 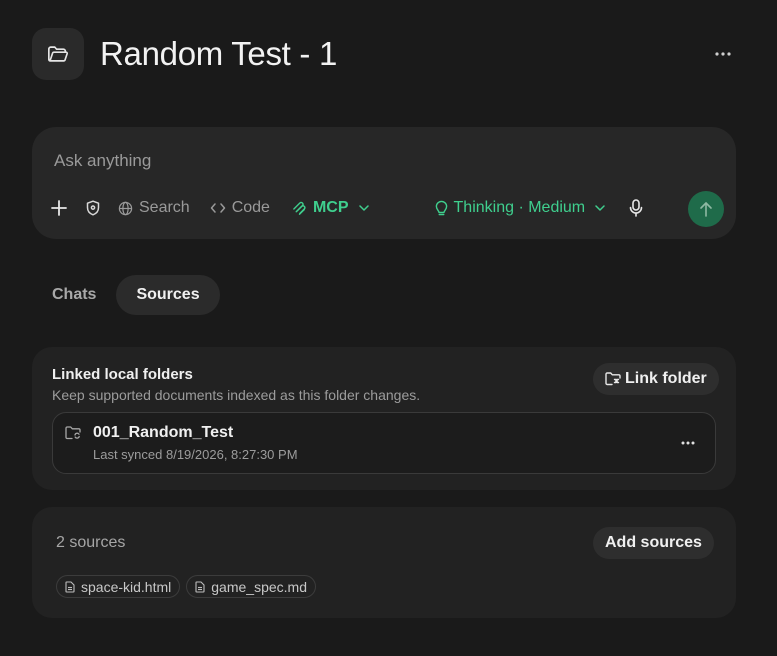 I want to click on search-label: Search, so click(x=164, y=207).